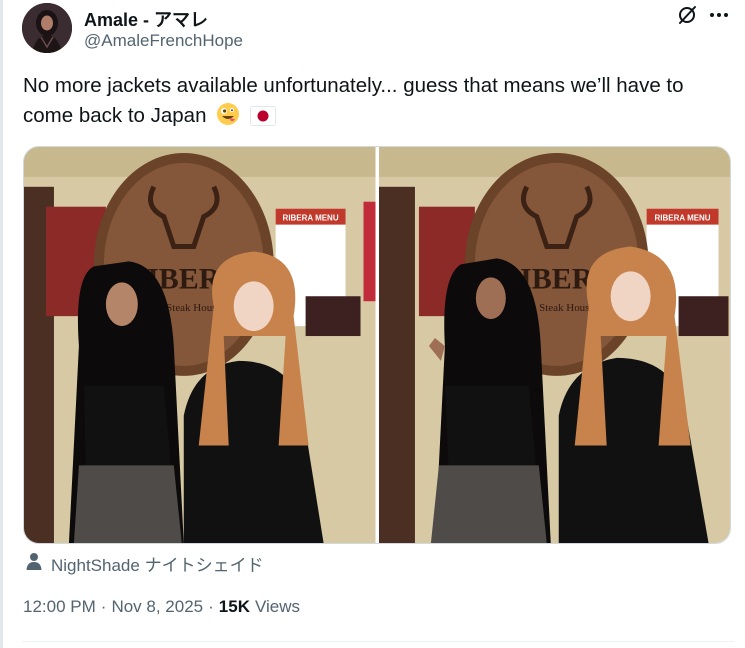 This screenshot has height=648, width=745. I want to click on thread-line, so click(1, 324).